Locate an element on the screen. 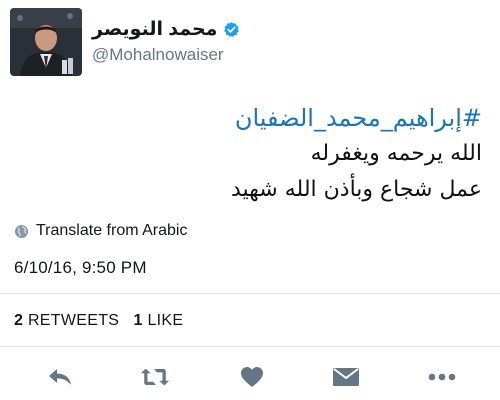 The width and height of the screenshot is (500, 400). tweet-line: الله يرحمه ويغفرله is located at coordinates (396, 153).